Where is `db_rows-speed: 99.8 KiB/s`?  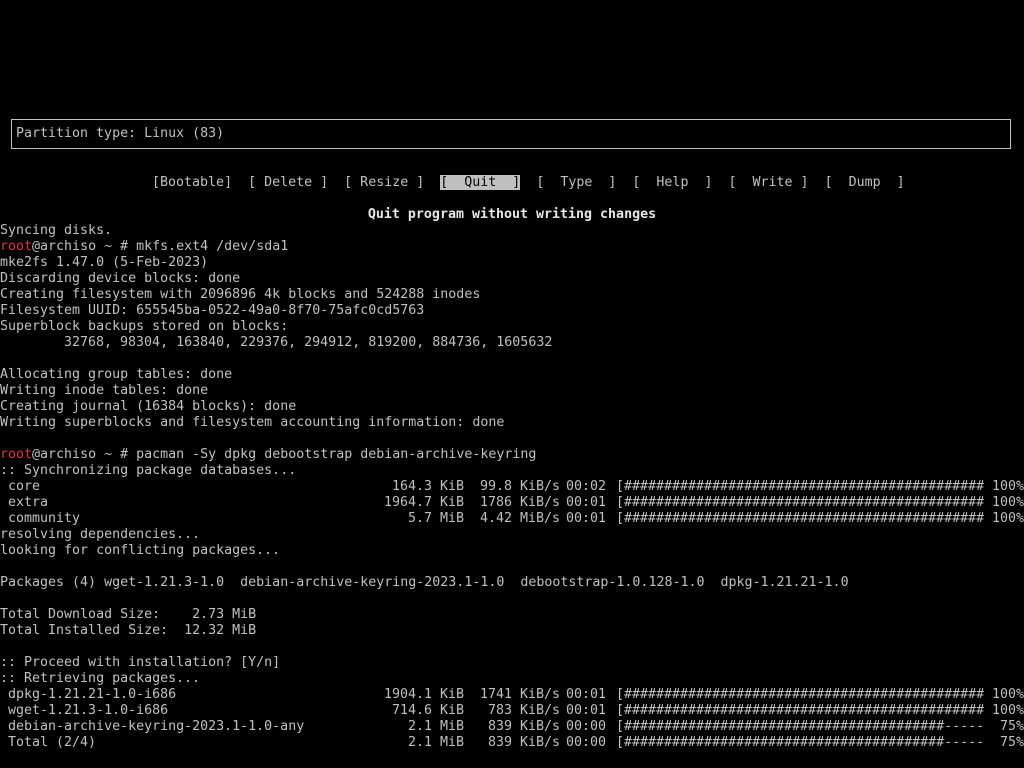
db_rows-speed: 99.8 KiB/s is located at coordinates (515, 486).